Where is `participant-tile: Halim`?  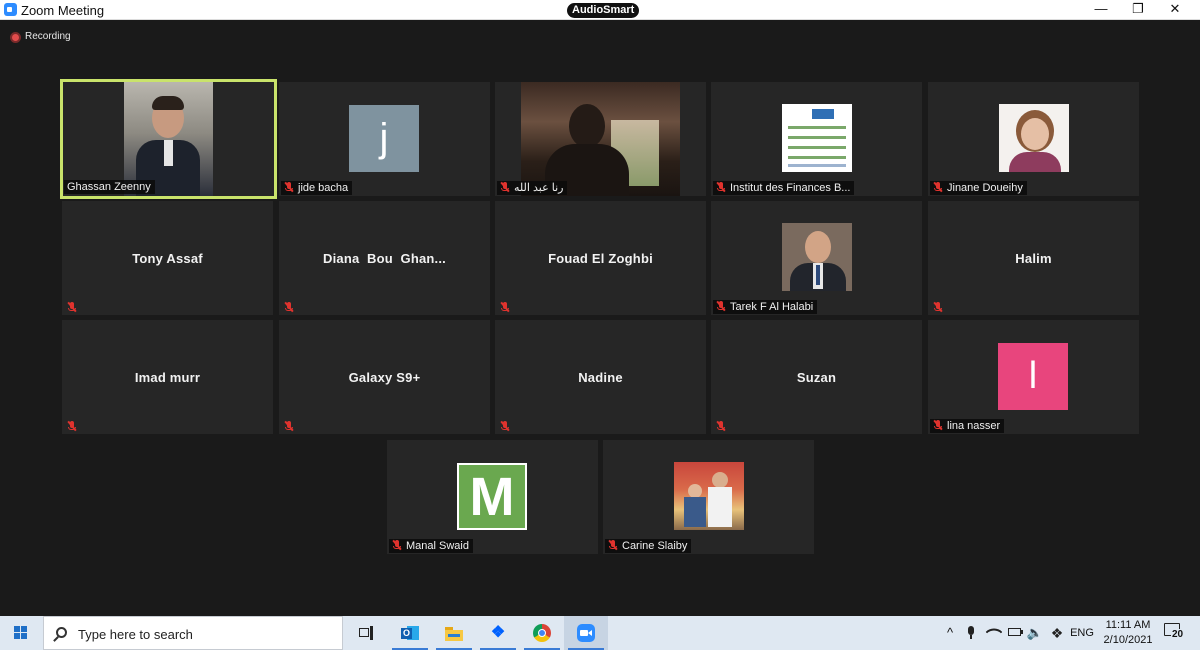
participant-tile: Halim is located at coordinates (1033, 258).